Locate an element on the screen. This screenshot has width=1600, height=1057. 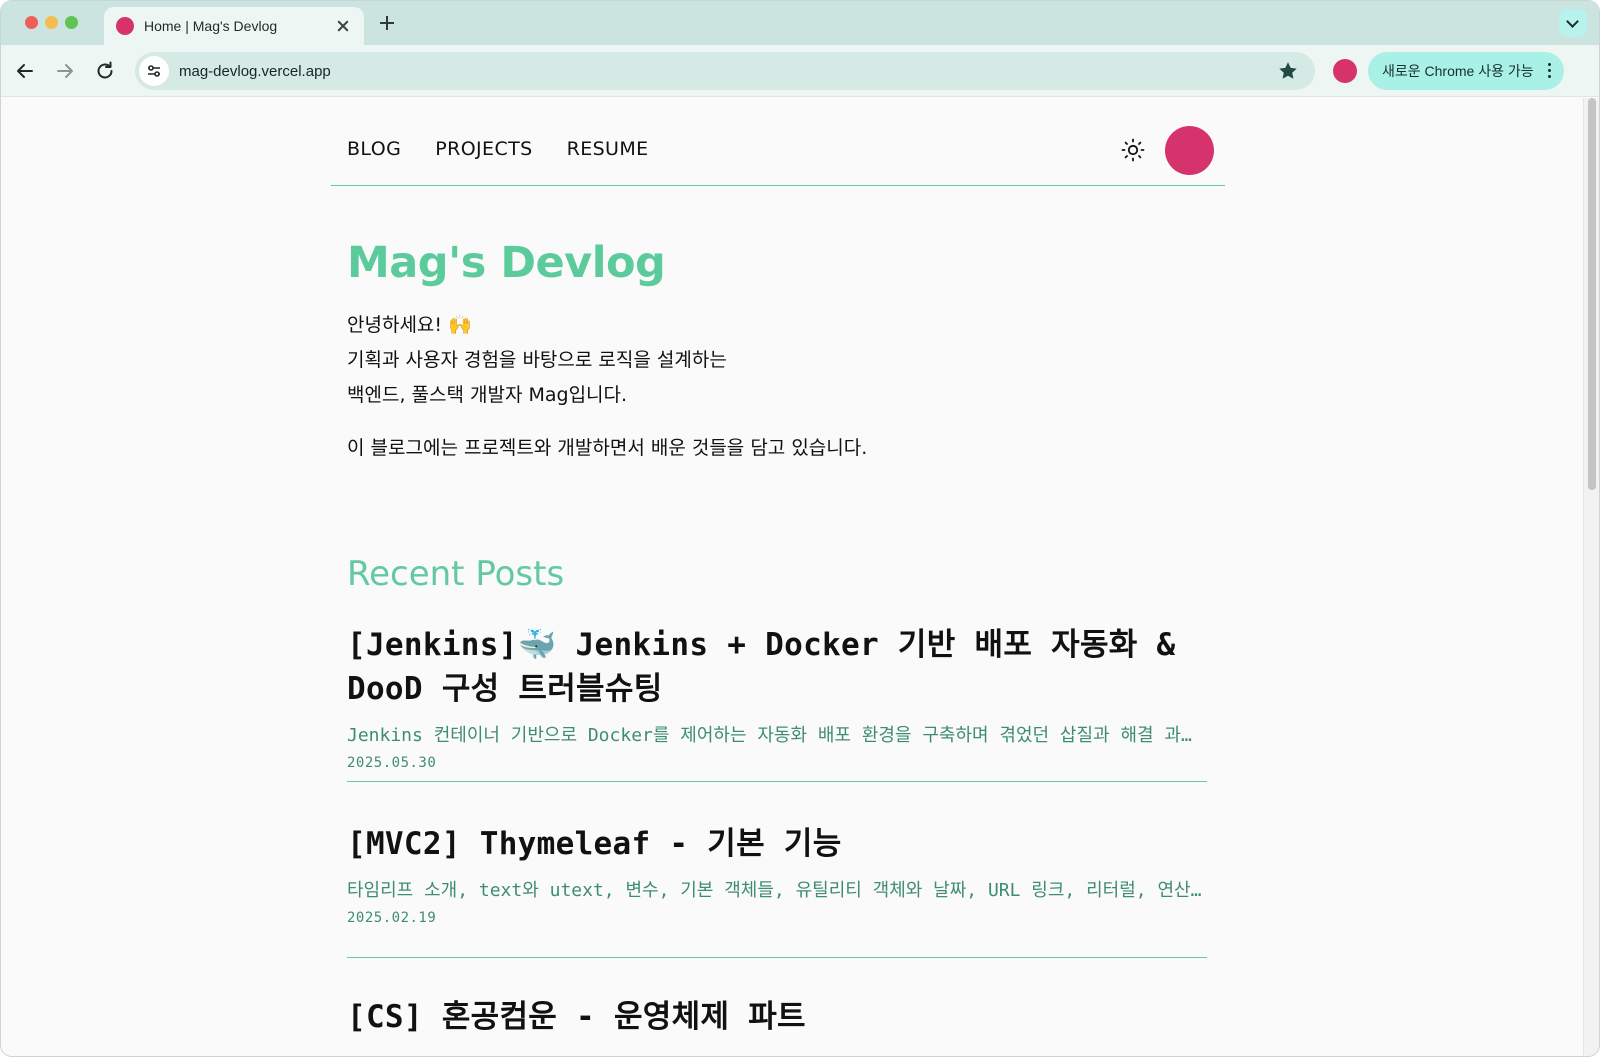
close-window-button is located at coordinates (31, 22).